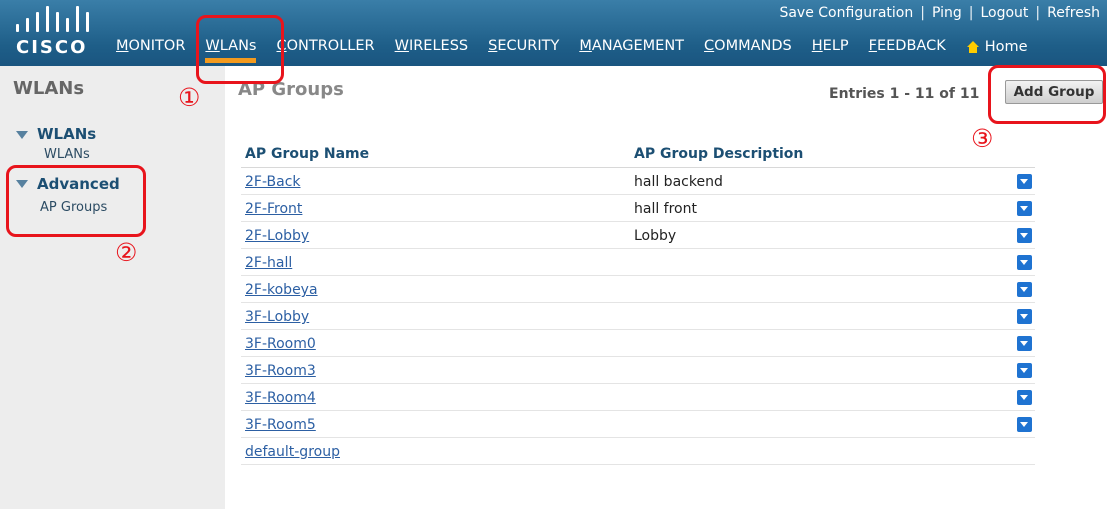  Describe the element at coordinates (432, 47) in the screenshot. I see `nav-wireless: WIRELESS` at that location.